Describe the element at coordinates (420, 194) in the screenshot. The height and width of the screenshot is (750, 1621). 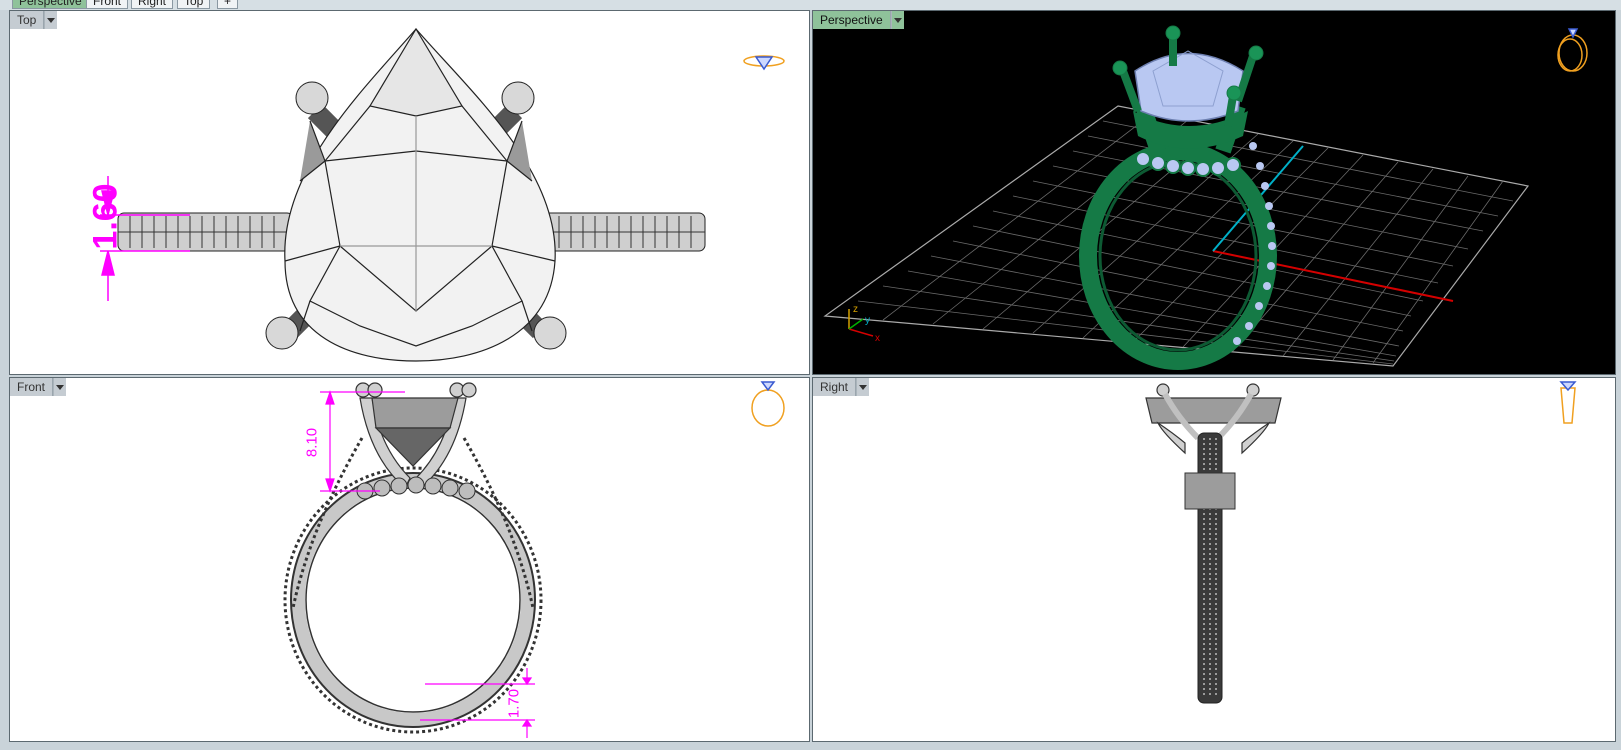
I see `pear-gem` at that location.